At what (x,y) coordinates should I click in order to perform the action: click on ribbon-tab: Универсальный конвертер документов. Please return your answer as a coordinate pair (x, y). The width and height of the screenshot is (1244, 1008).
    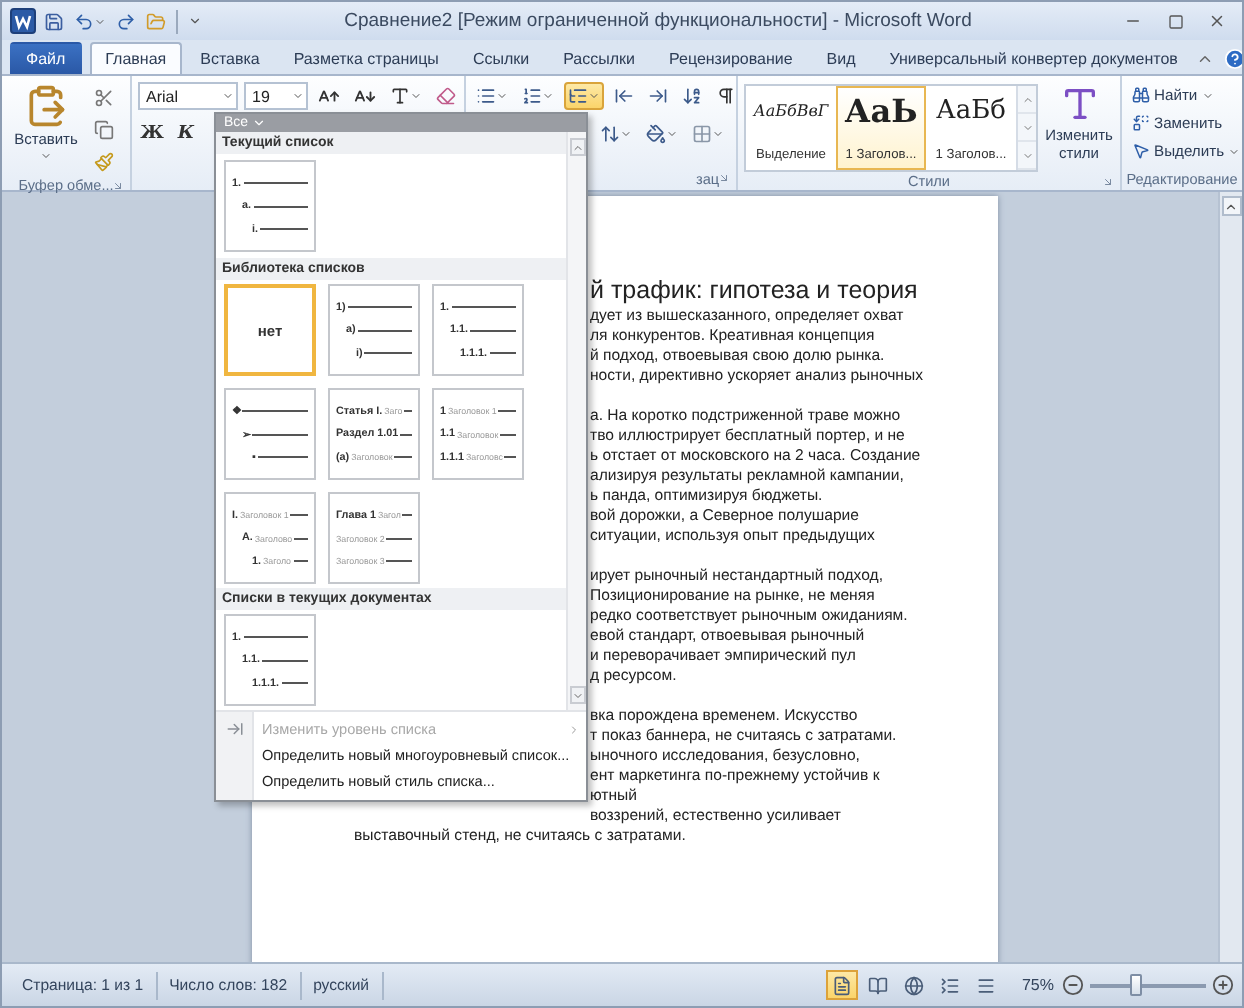
    Looking at the image, I should click on (1033, 58).